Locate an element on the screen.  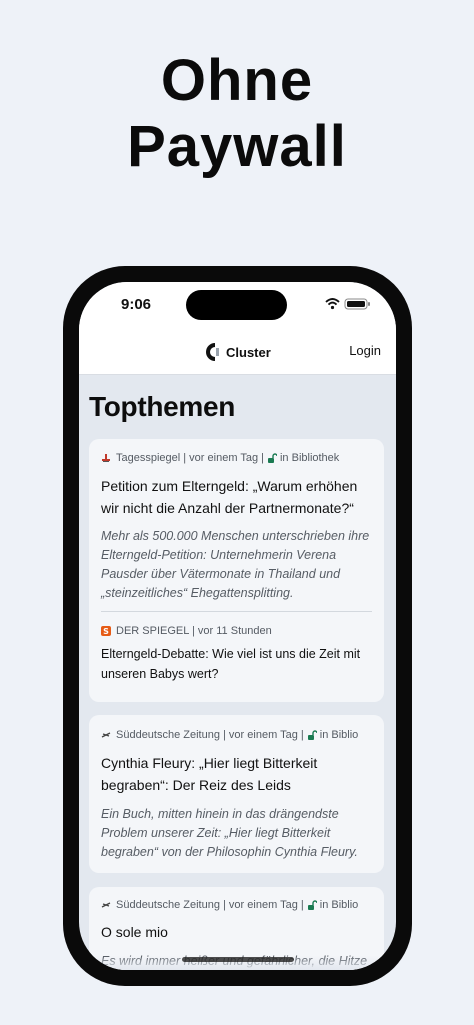
app-navbar: Cluster Login is located at coordinates (237, 352).